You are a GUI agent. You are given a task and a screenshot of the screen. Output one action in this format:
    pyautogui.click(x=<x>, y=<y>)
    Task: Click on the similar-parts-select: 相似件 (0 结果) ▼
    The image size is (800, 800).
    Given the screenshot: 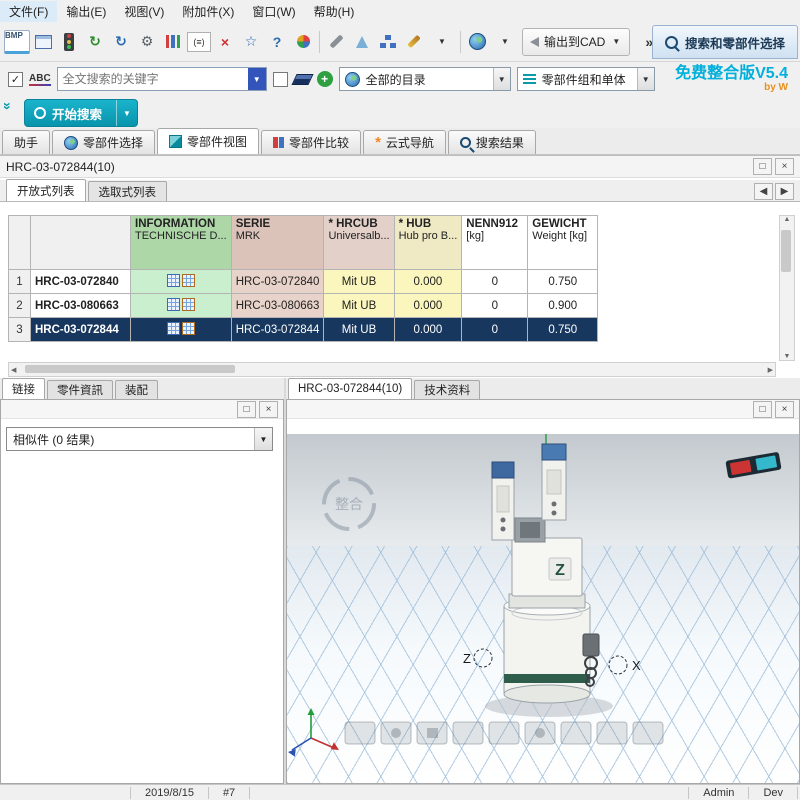 What is the action you would take?
    pyautogui.click(x=139, y=439)
    